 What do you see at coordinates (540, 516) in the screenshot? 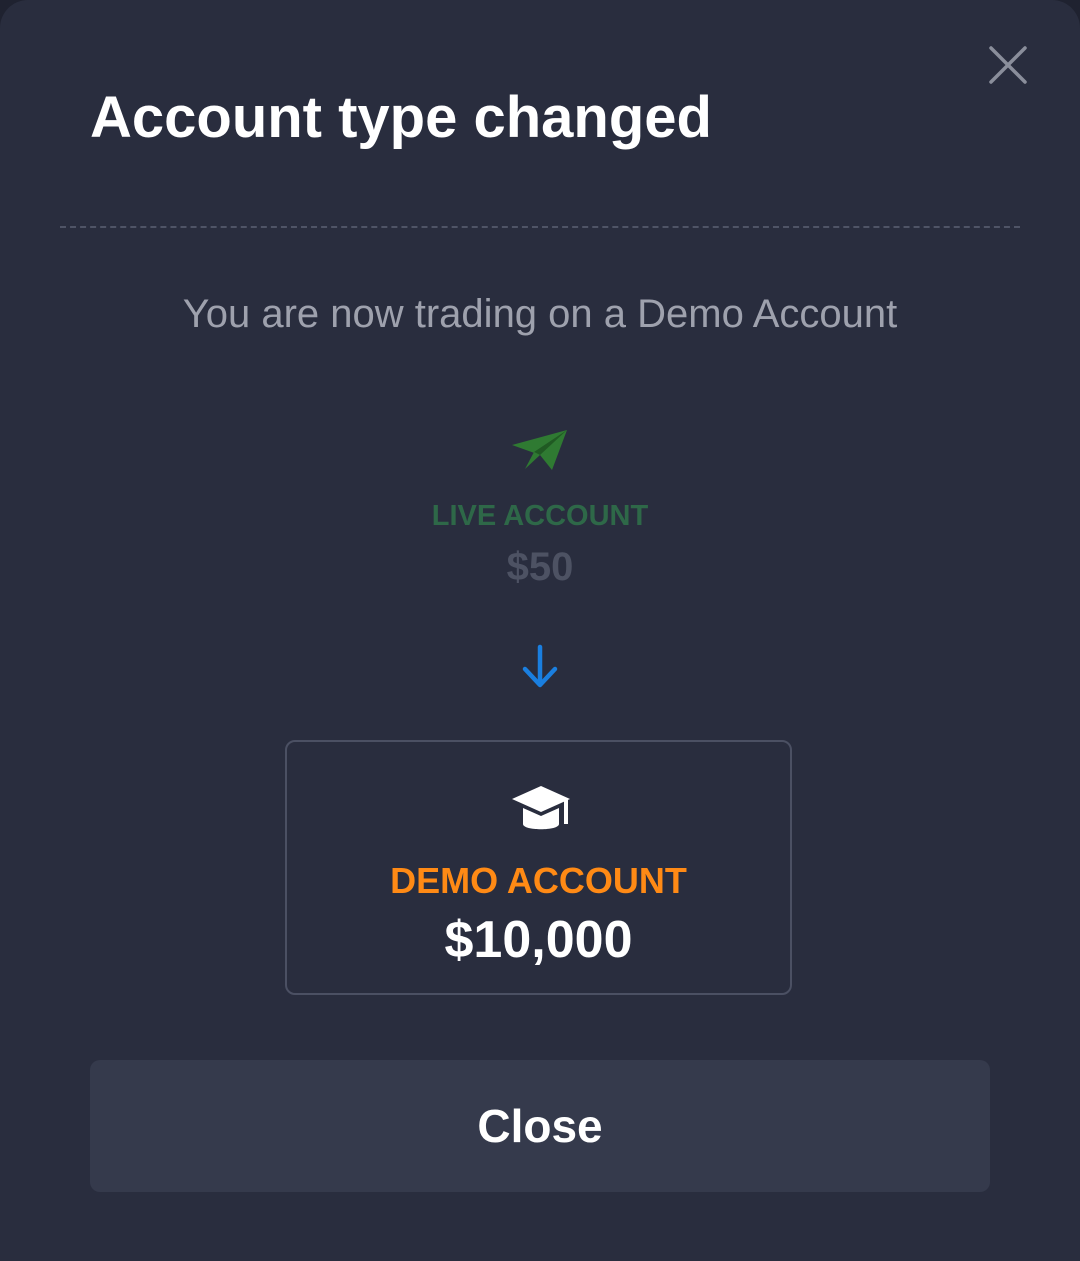
I see `live-account-label: LIVE ACCOUNT` at bounding box center [540, 516].